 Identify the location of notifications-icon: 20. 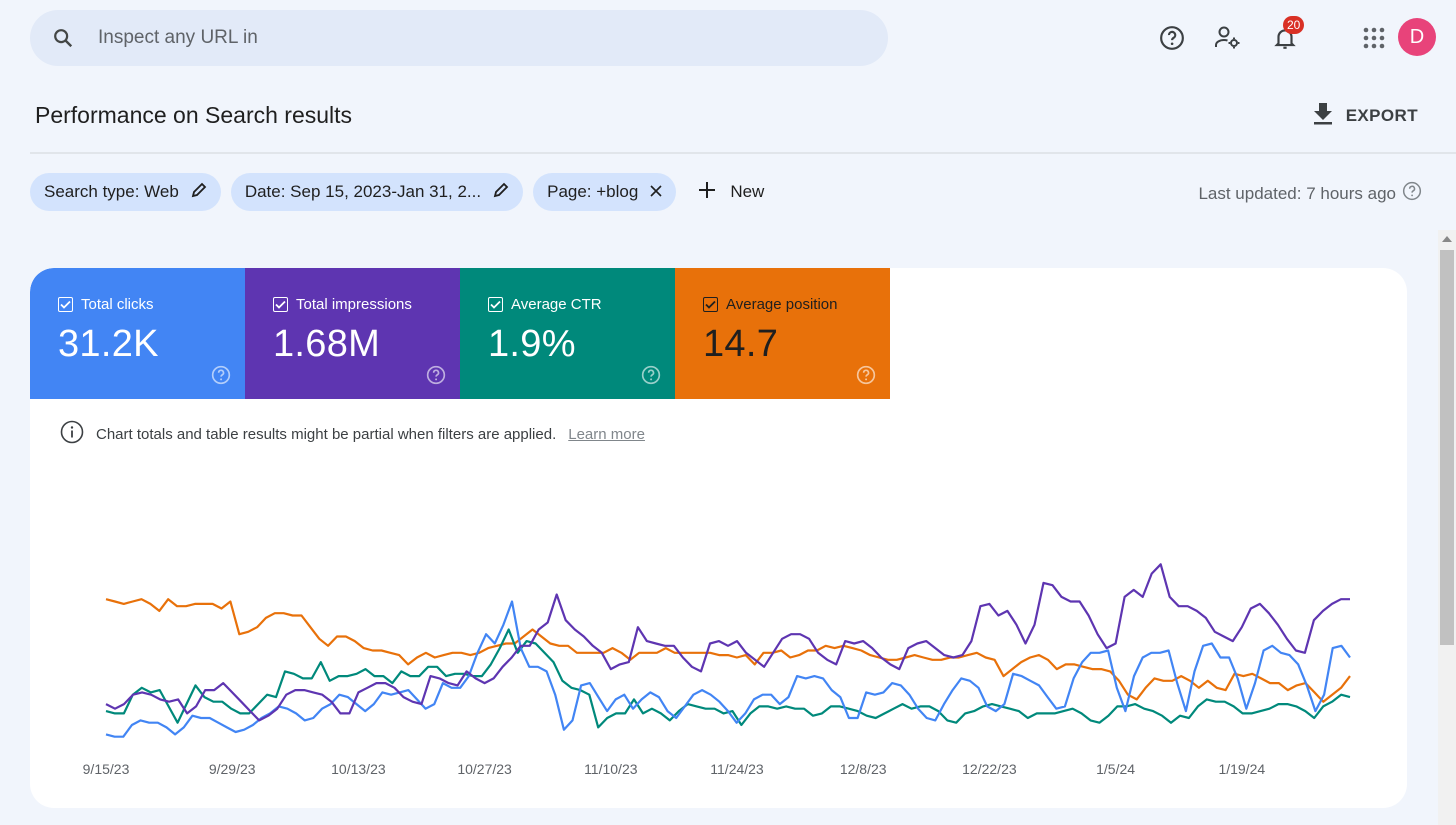
(1287, 35).